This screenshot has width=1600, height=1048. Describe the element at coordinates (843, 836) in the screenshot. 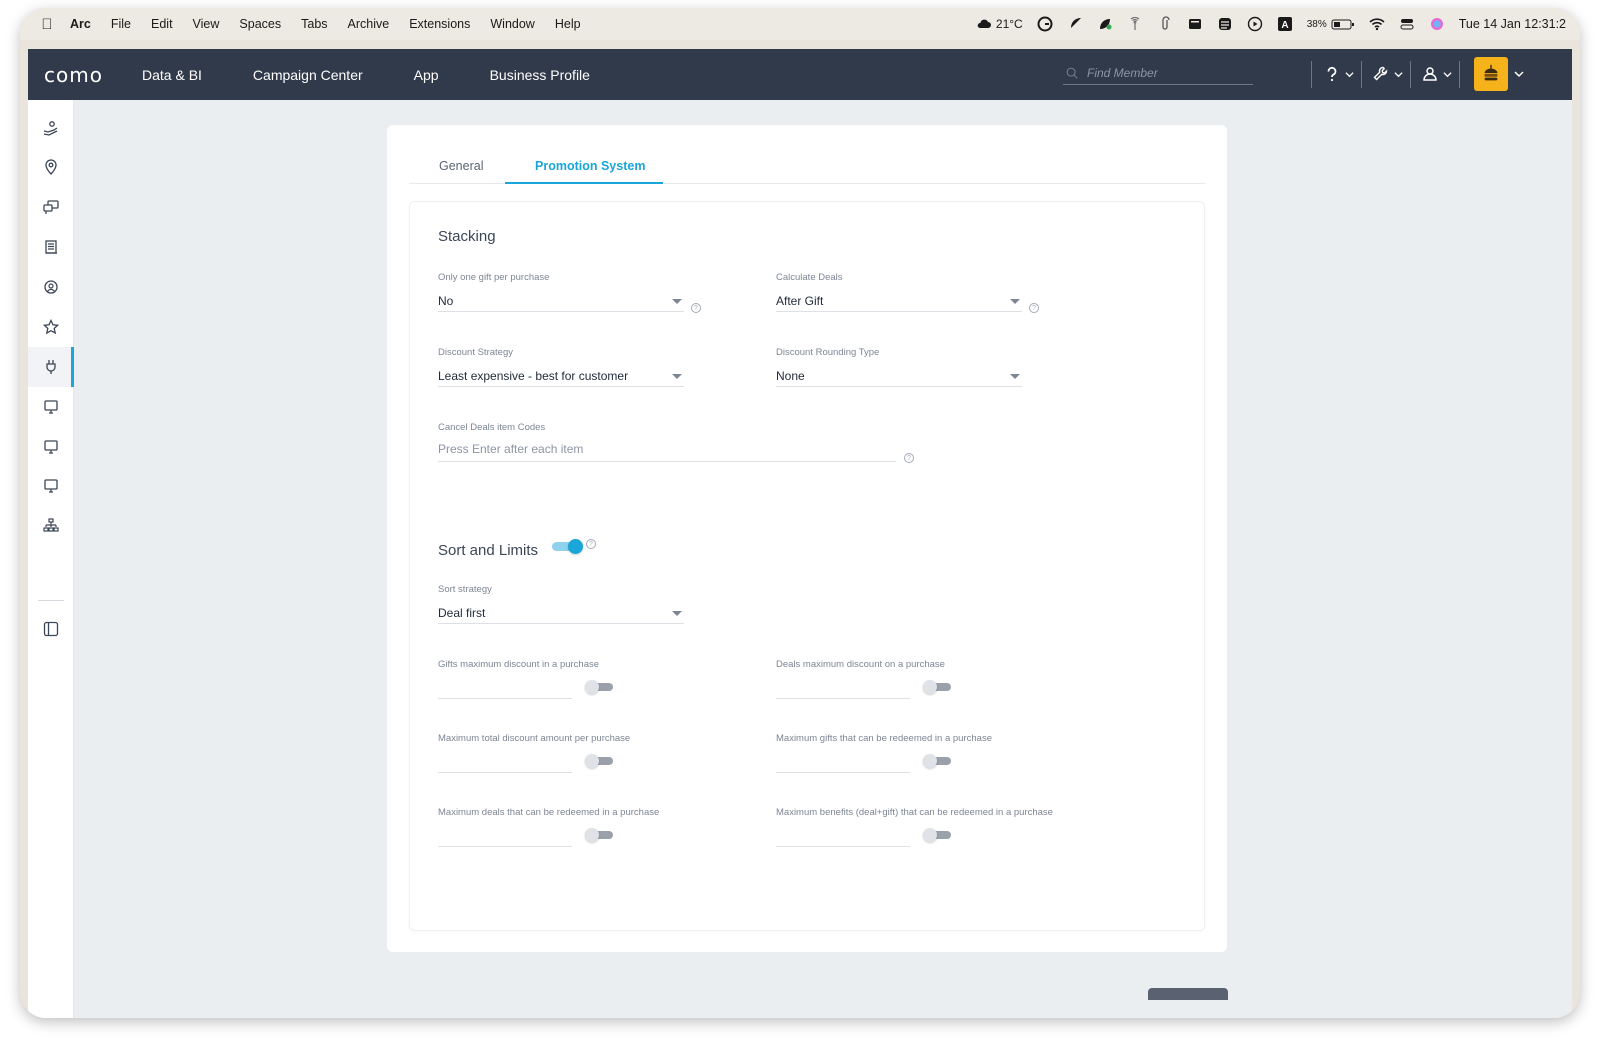

I see `max-benefits-input` at that location.